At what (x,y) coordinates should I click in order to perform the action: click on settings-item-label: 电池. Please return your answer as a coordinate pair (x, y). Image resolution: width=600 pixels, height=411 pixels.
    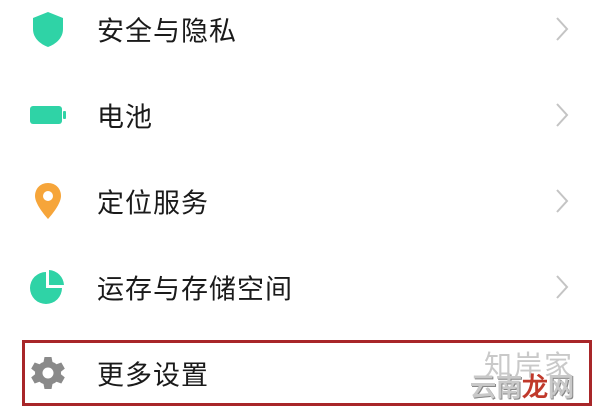
    Looking at the image, I should click on (125, 118).